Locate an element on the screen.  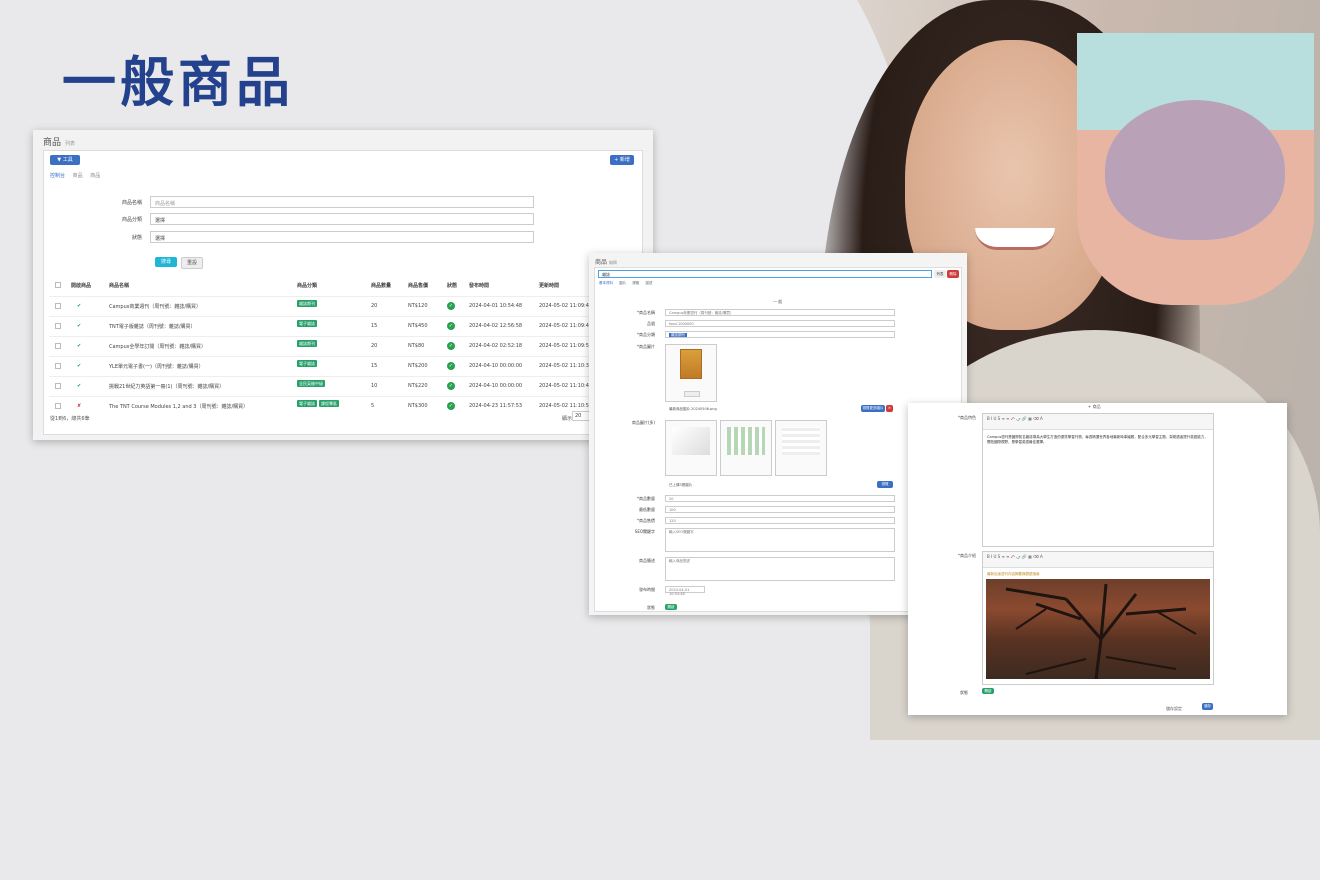
w3-status-toggle: 開啟 is located at coordinates (988, 691).